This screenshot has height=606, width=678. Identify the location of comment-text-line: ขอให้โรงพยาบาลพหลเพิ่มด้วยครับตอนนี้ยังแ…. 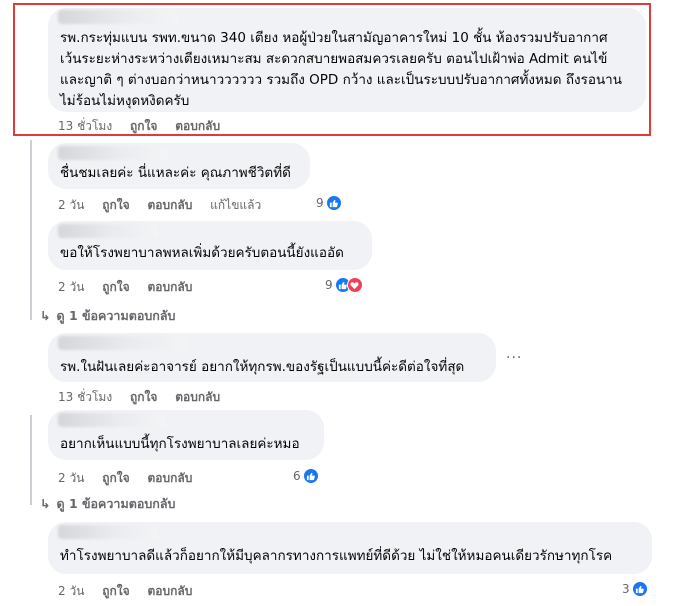
(202, 253).